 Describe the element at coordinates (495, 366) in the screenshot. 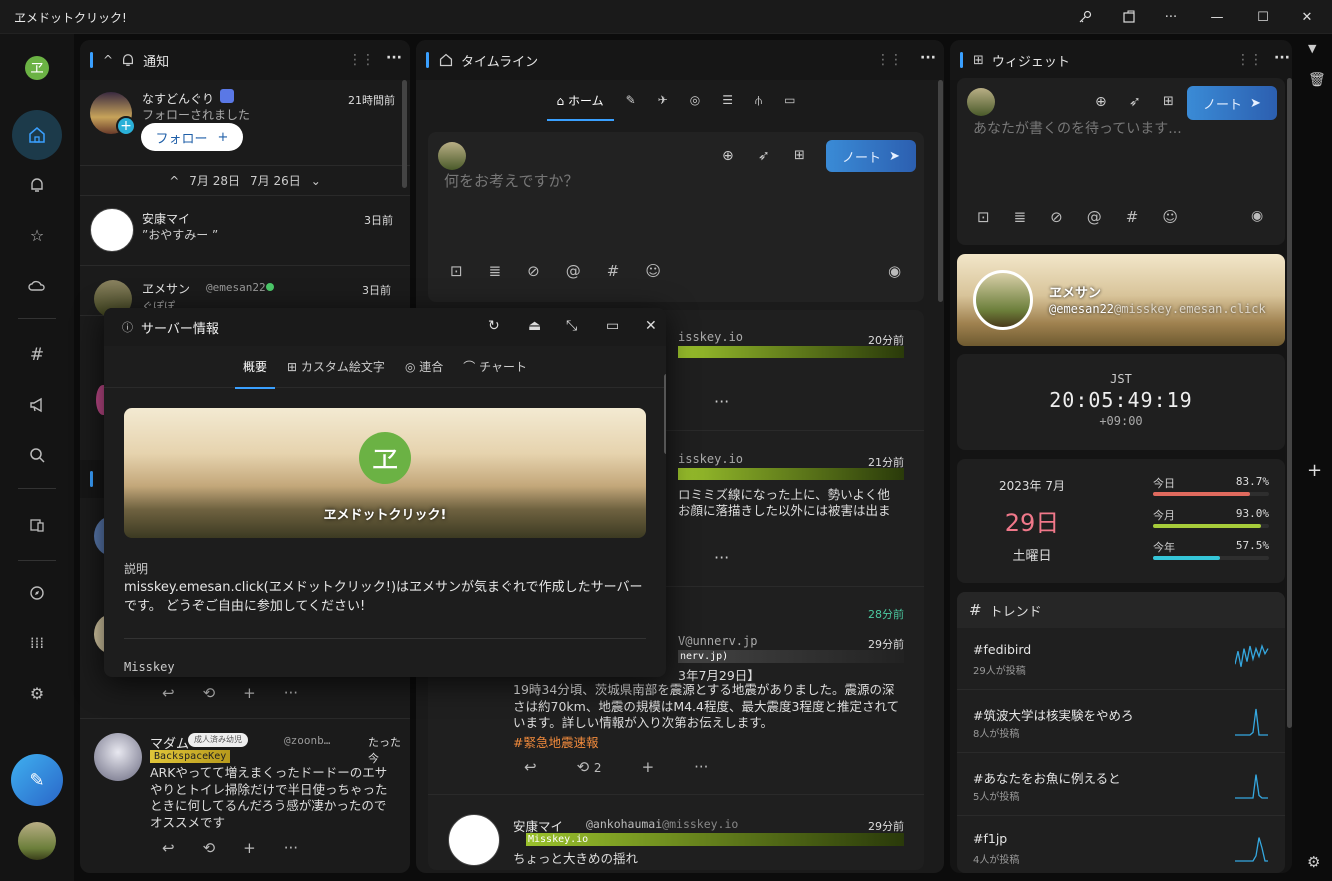

I see `tab-chart: ⌒ チャート` at that location.